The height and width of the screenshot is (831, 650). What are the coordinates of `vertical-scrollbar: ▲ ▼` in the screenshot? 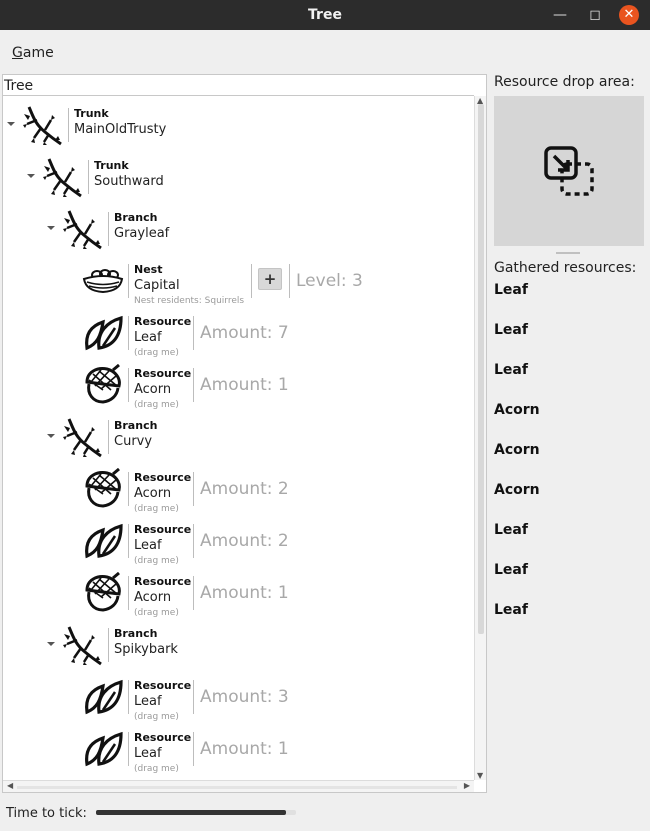 It's located at (480, 438).